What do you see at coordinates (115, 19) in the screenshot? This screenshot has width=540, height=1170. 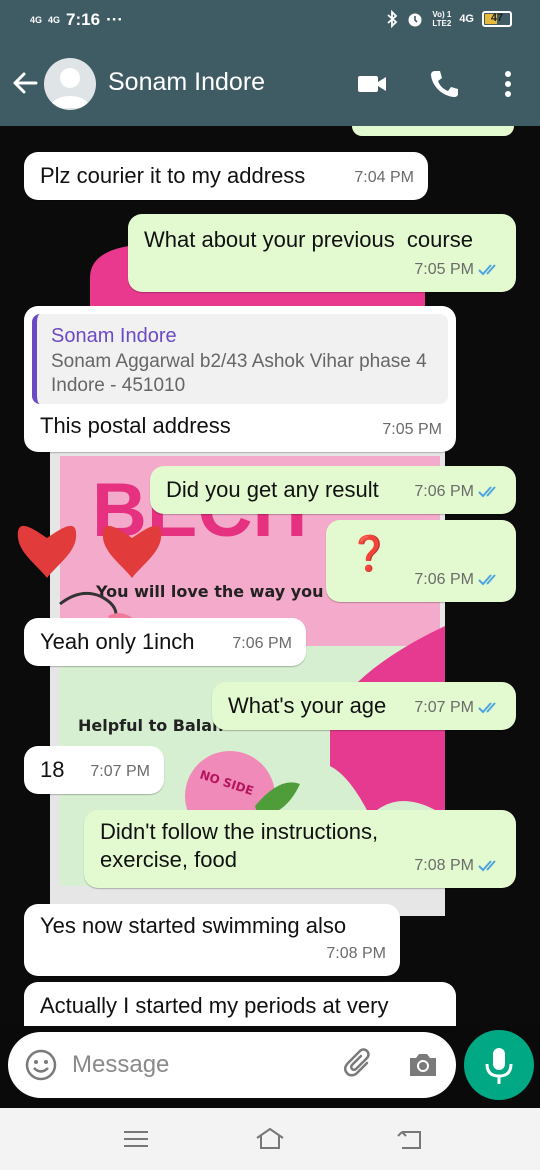 I see `notification-overflow: ···` at bounding box center [115, 19].